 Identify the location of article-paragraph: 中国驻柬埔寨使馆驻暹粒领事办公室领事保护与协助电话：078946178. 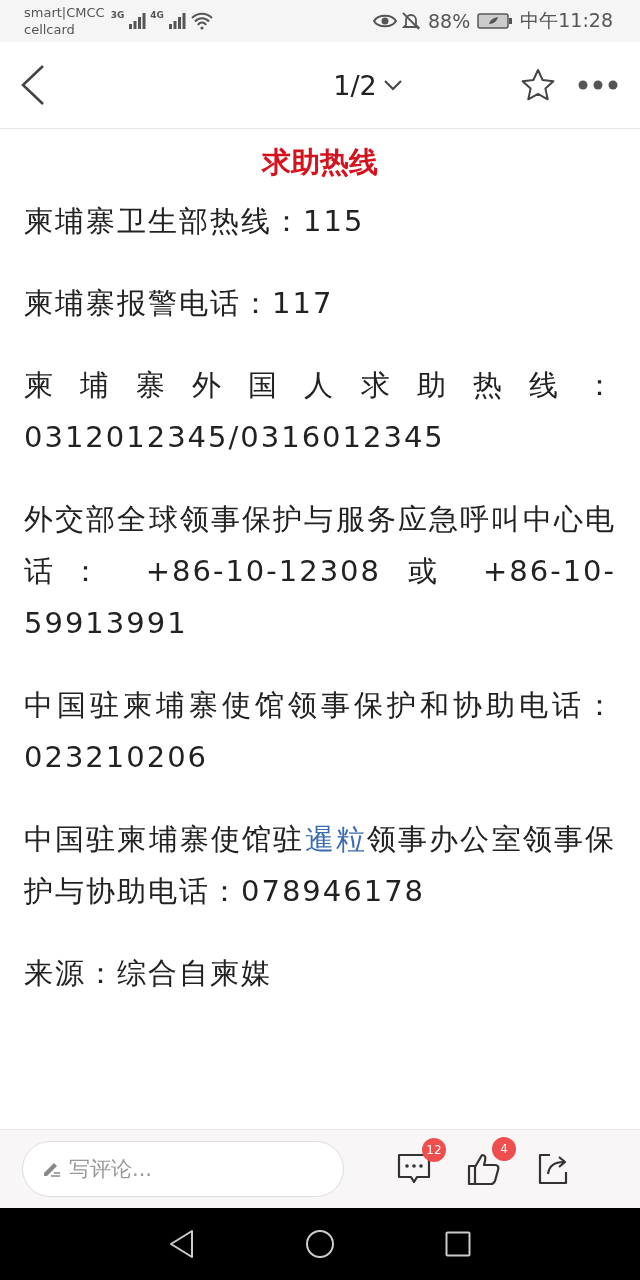
(320, 865).